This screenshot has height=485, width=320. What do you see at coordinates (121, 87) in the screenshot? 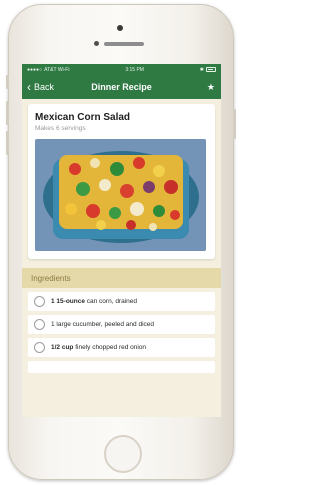
I see `navigation-bar: ‹ Back Dinner Recipe ★` at bounding box center [121, 87].